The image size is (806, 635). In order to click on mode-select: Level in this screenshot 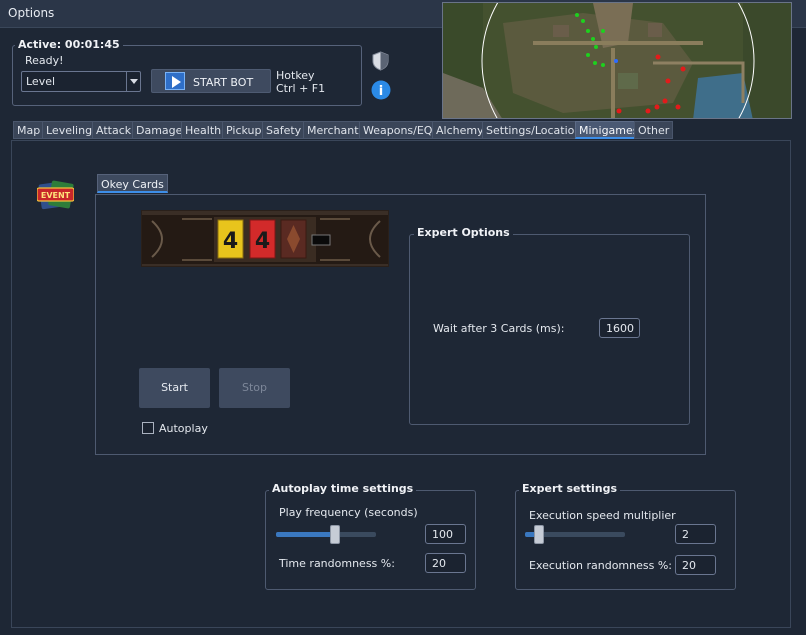, I will do `click(81, 81)`.